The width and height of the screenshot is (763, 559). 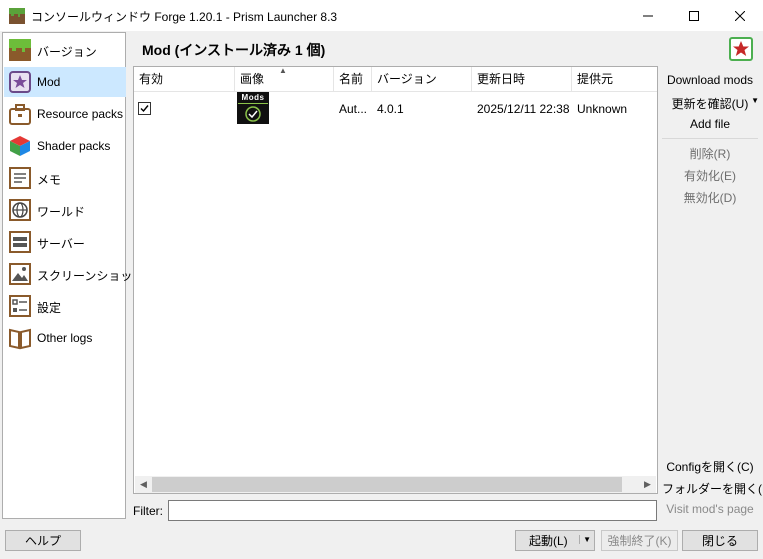 What do you see at coordinates (412, 510) in the screenshot?
I see `filter-input` at bounding box center [412, 510].